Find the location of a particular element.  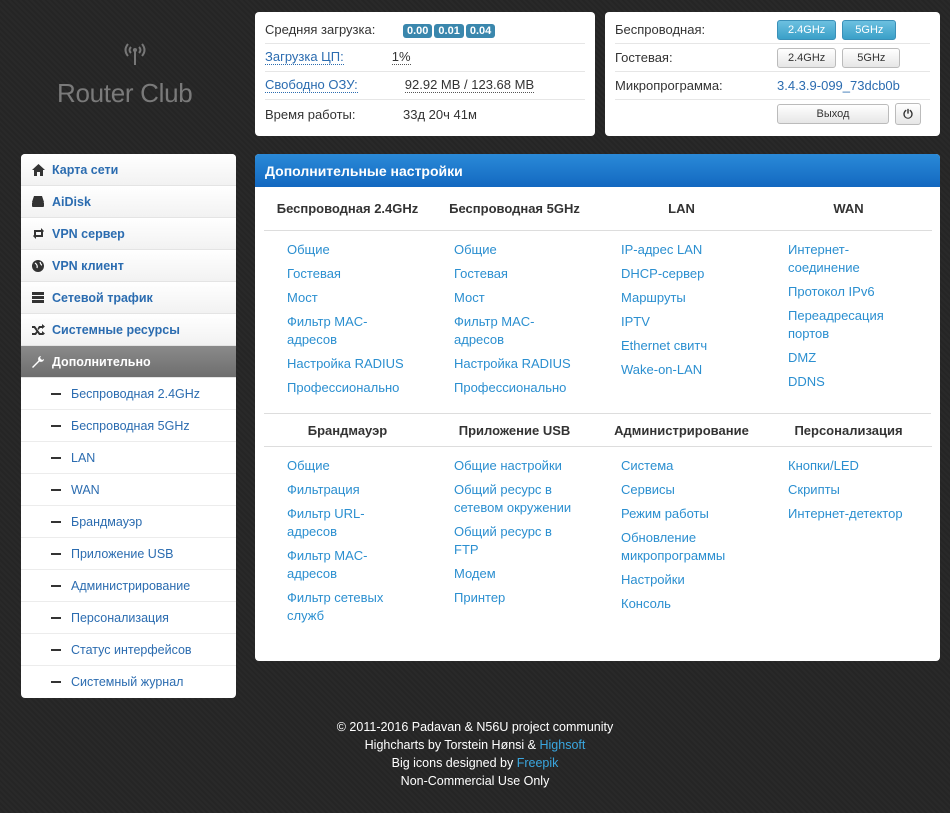

load-15min-badge: 0.04 is located at coordinates (480, 30).